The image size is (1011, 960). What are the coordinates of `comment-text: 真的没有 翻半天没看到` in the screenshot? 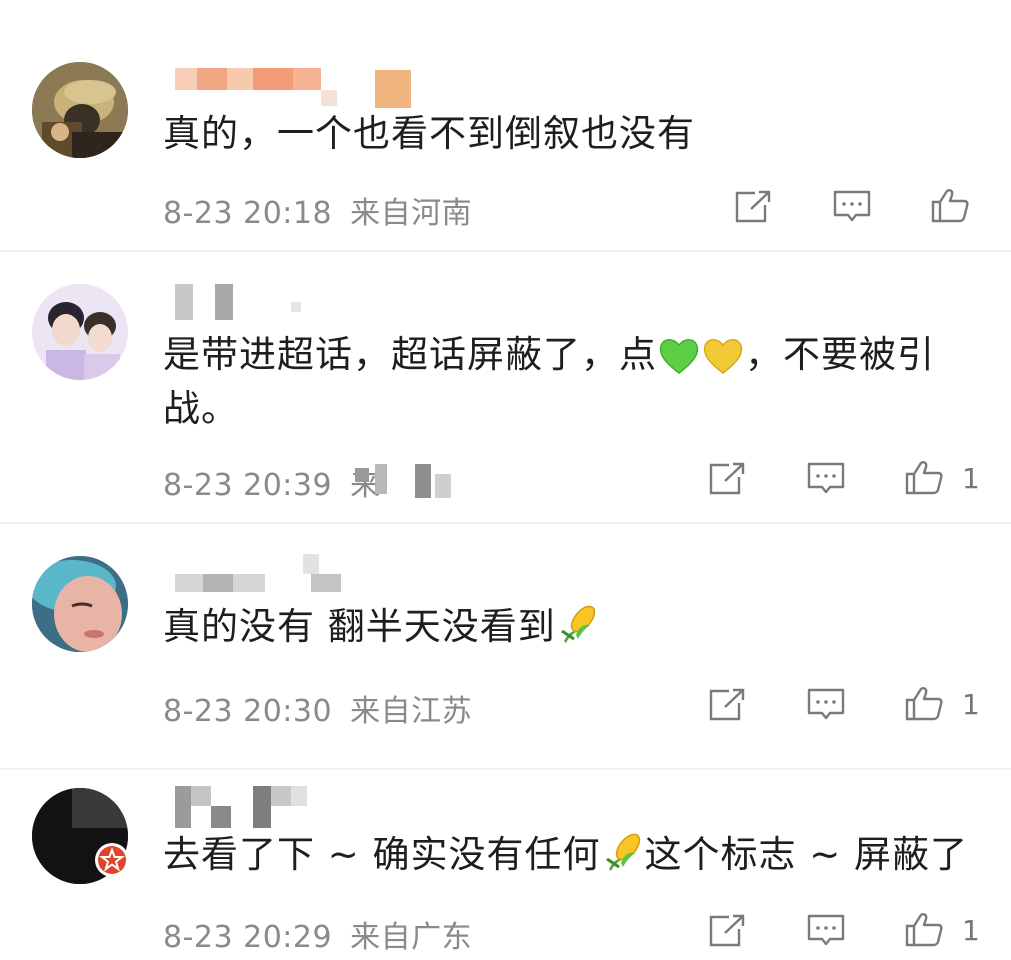 It's located at (573, 627).